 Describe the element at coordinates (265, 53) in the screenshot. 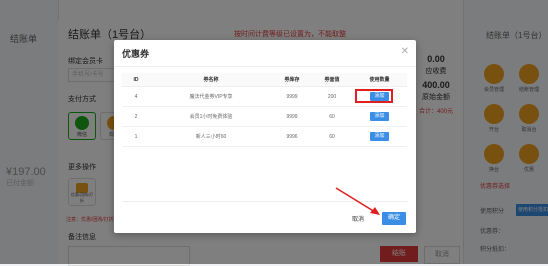

I see `modal-header: 优惠券 ✕` at that location.